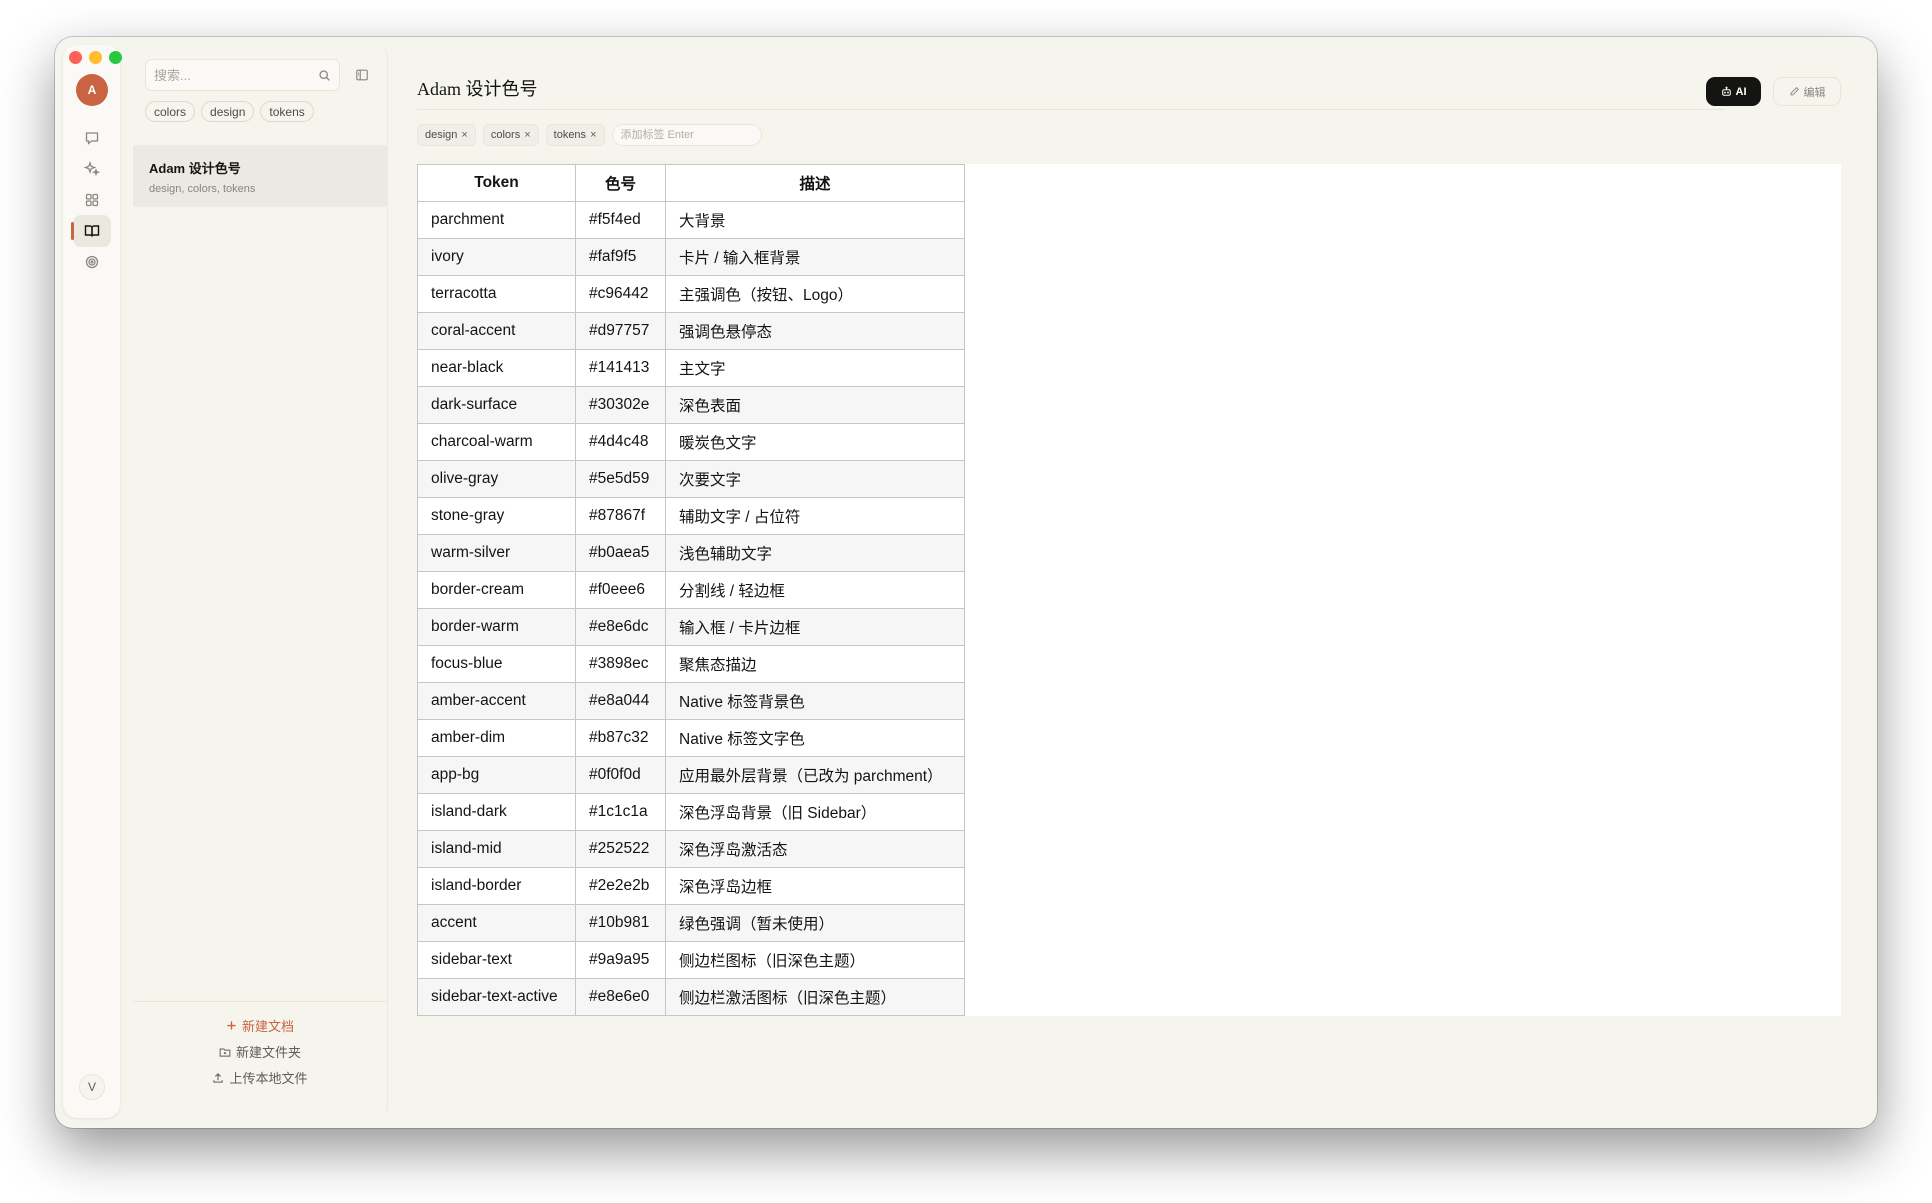 The width and height of the screenshot is (1932, 1203). I want to click on tag-chip-tokens: tokens ×, so click(575, 135).